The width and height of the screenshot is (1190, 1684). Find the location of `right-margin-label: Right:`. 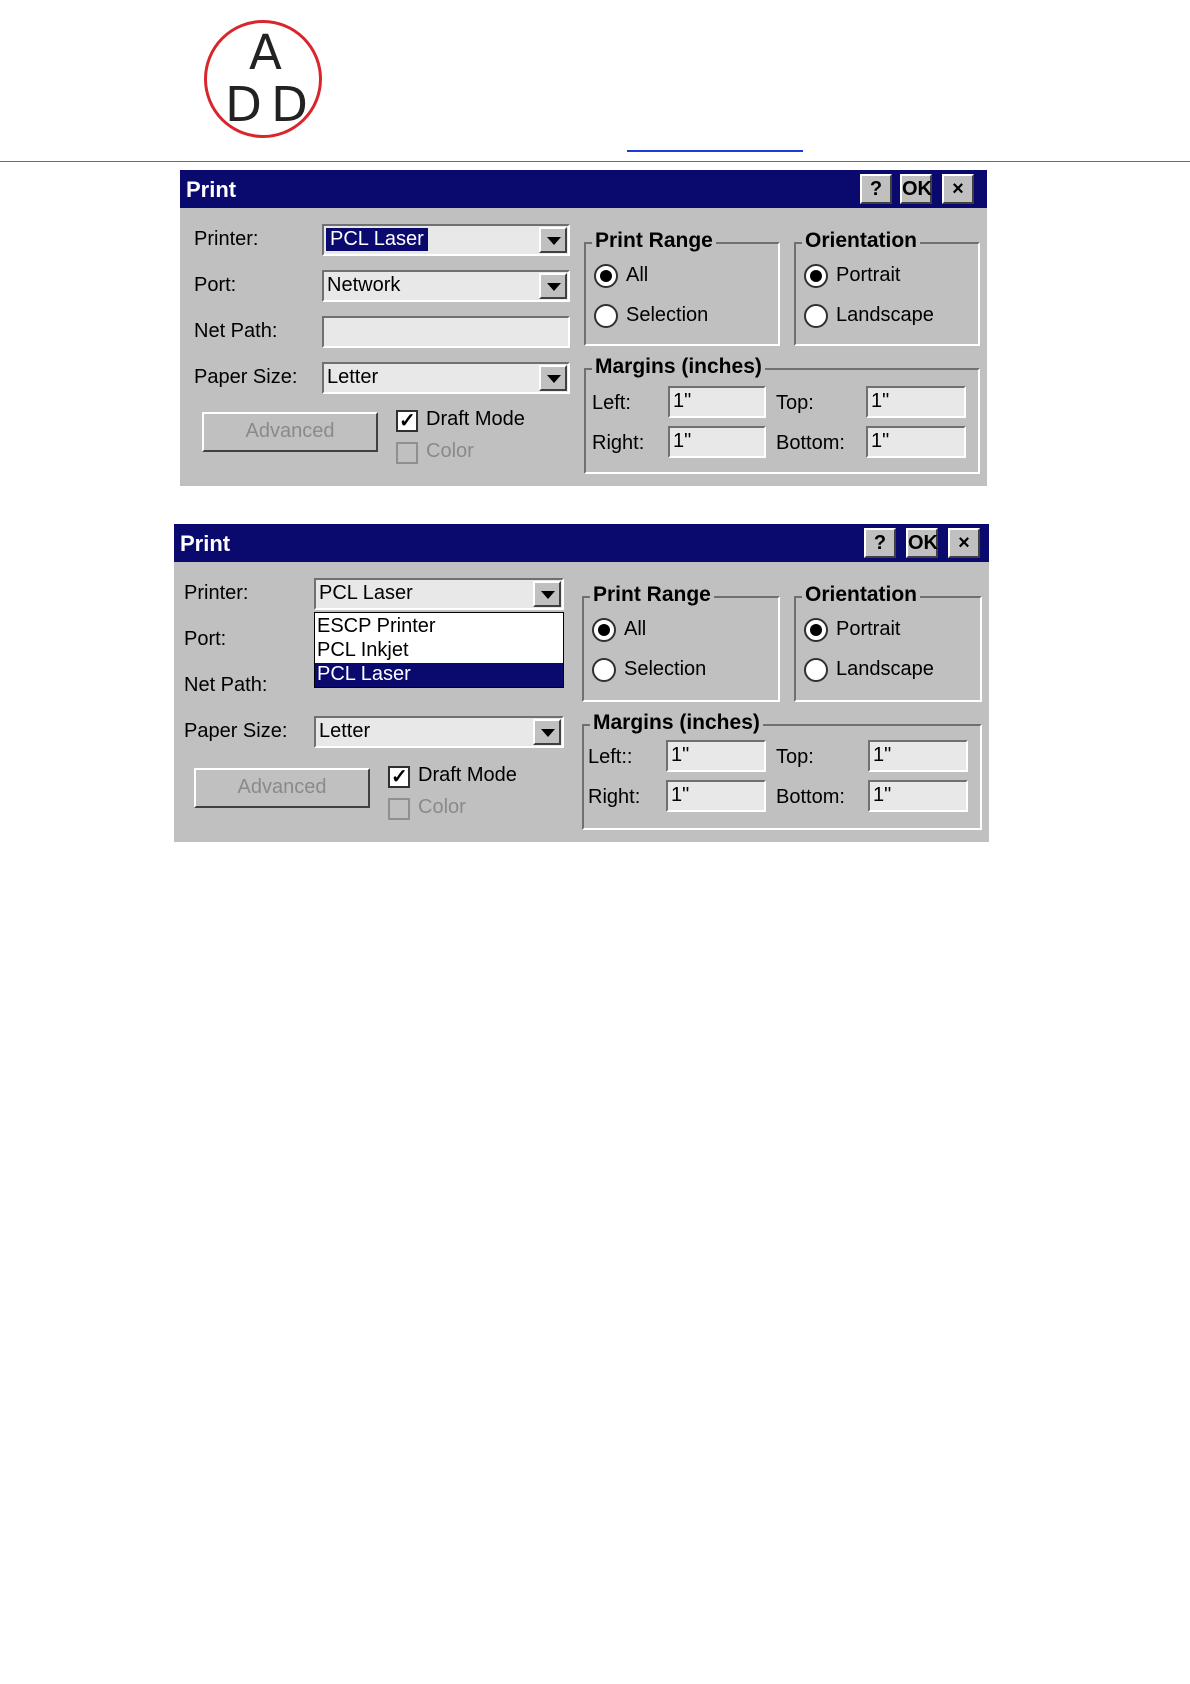

right-margin-label: Right: is located at coordinates (618, 443).